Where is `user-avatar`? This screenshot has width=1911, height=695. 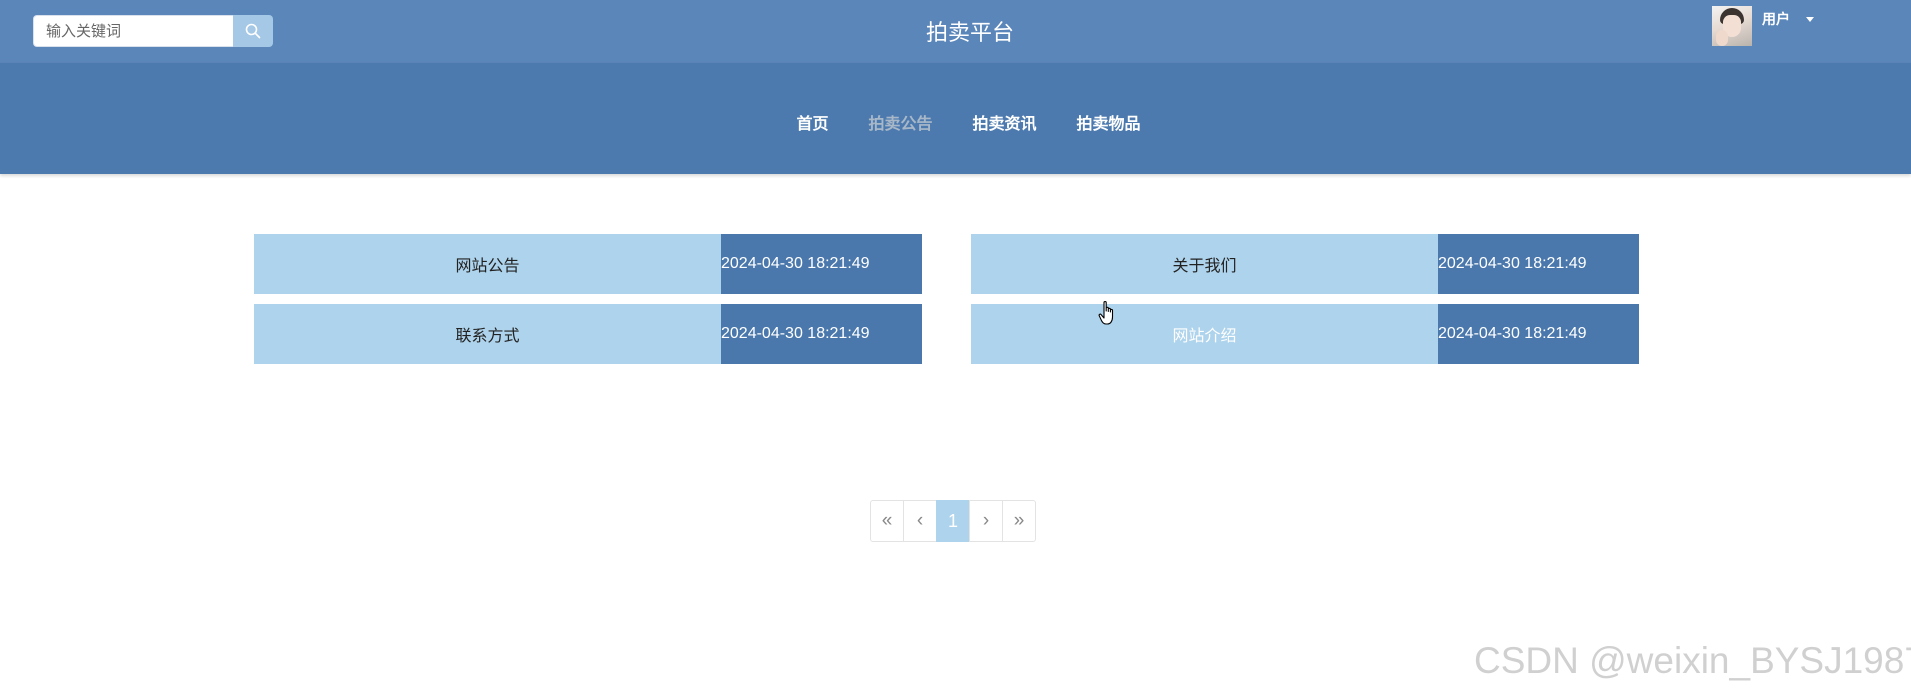
user-avatar is located at coordinates (1732, 26).